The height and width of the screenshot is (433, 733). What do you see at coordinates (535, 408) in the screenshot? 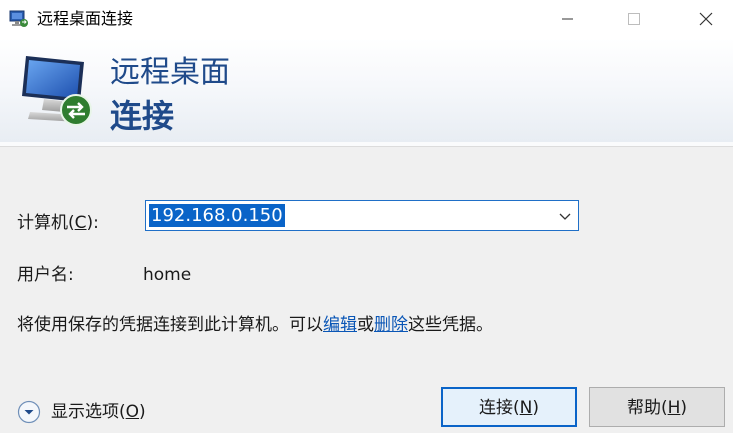
I see `connect-label-suffix: )` at bounding box center [535, 408].